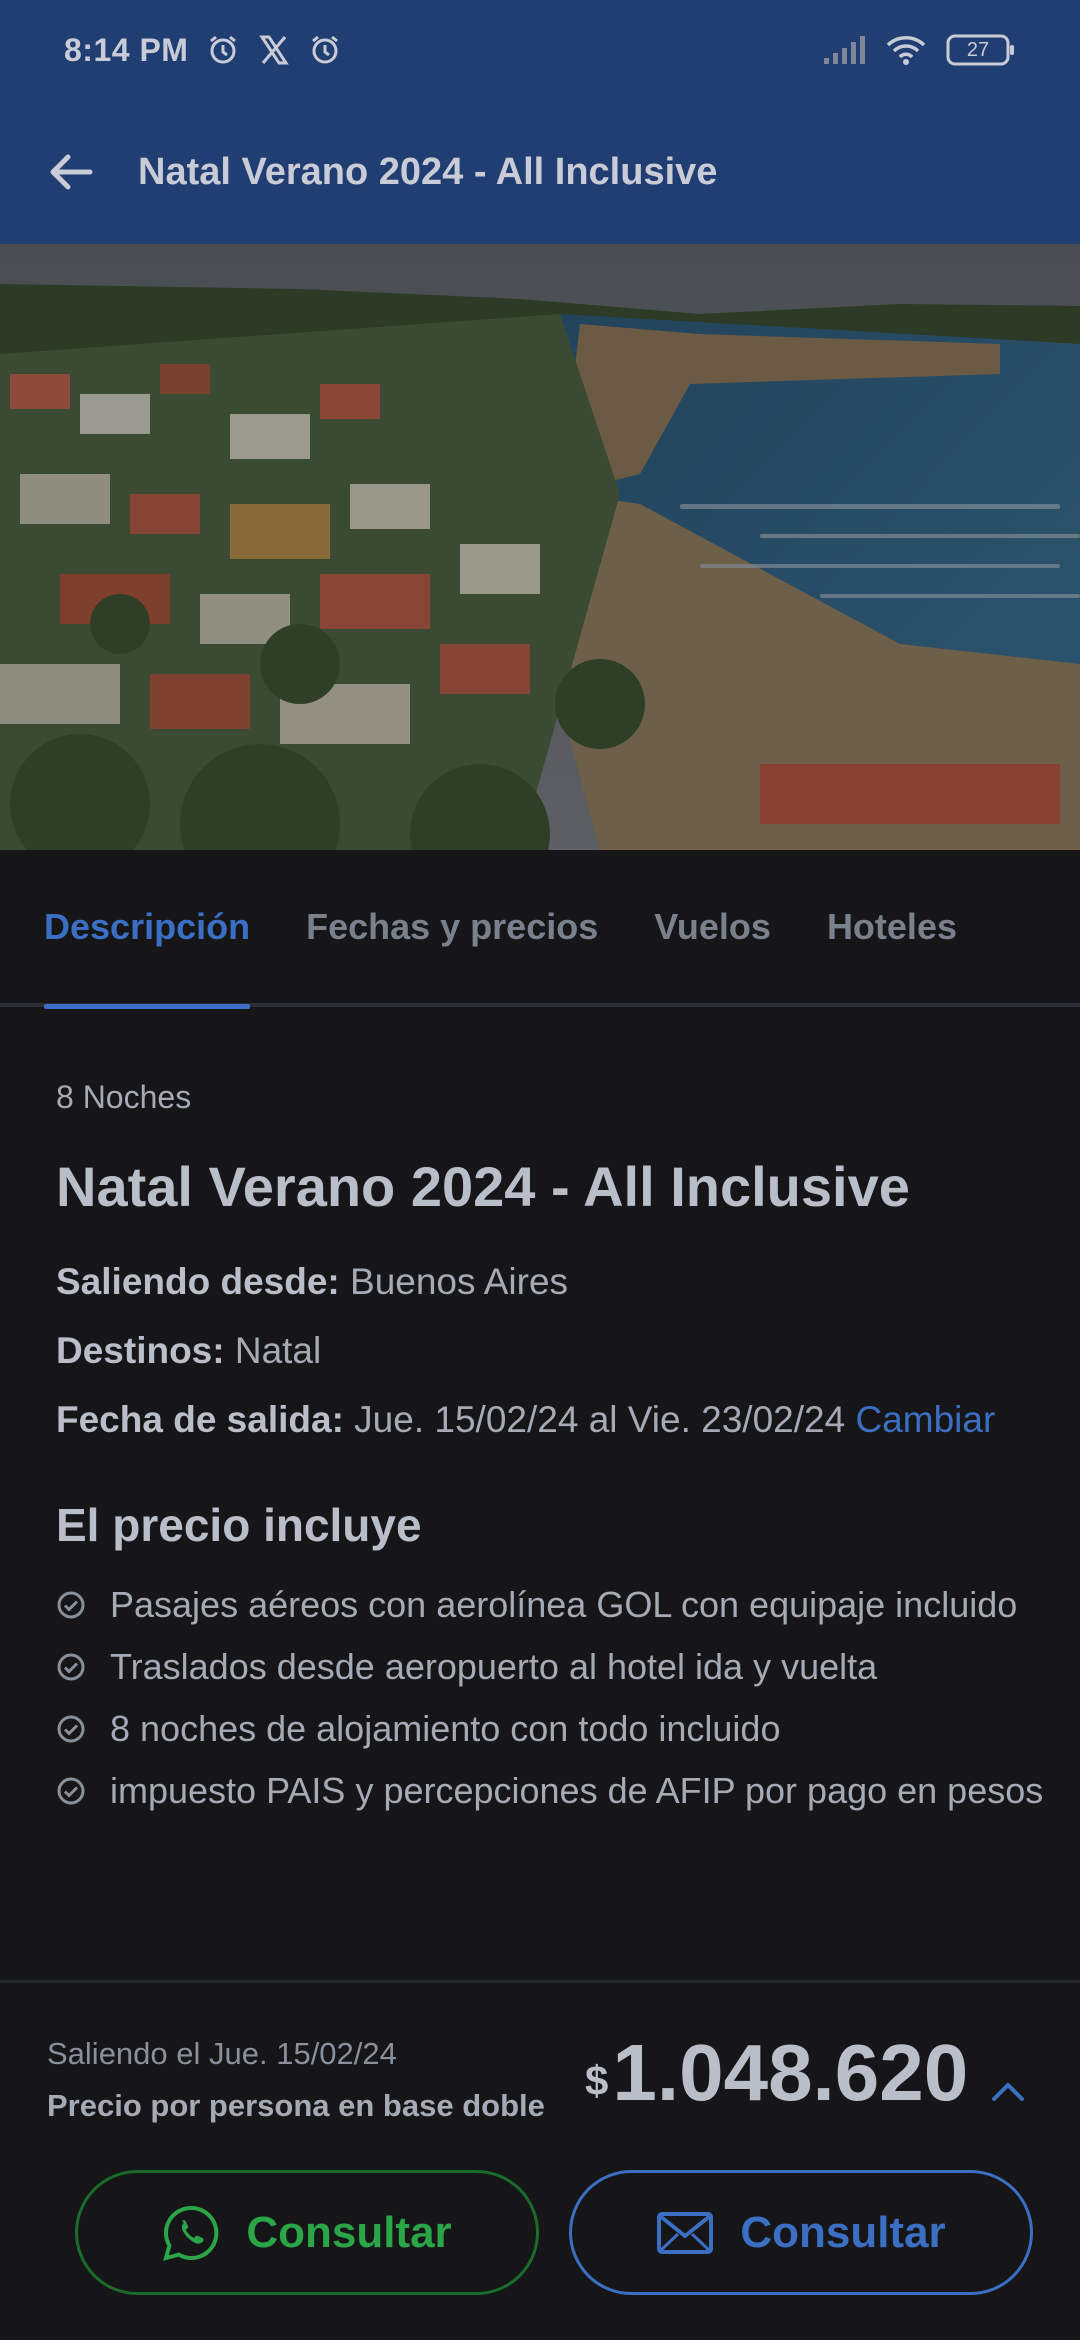  Describe the element at coordinates (296, 2105) in the screenshot. I see `price-basis-label: Precio por persona en base doble` at that location.